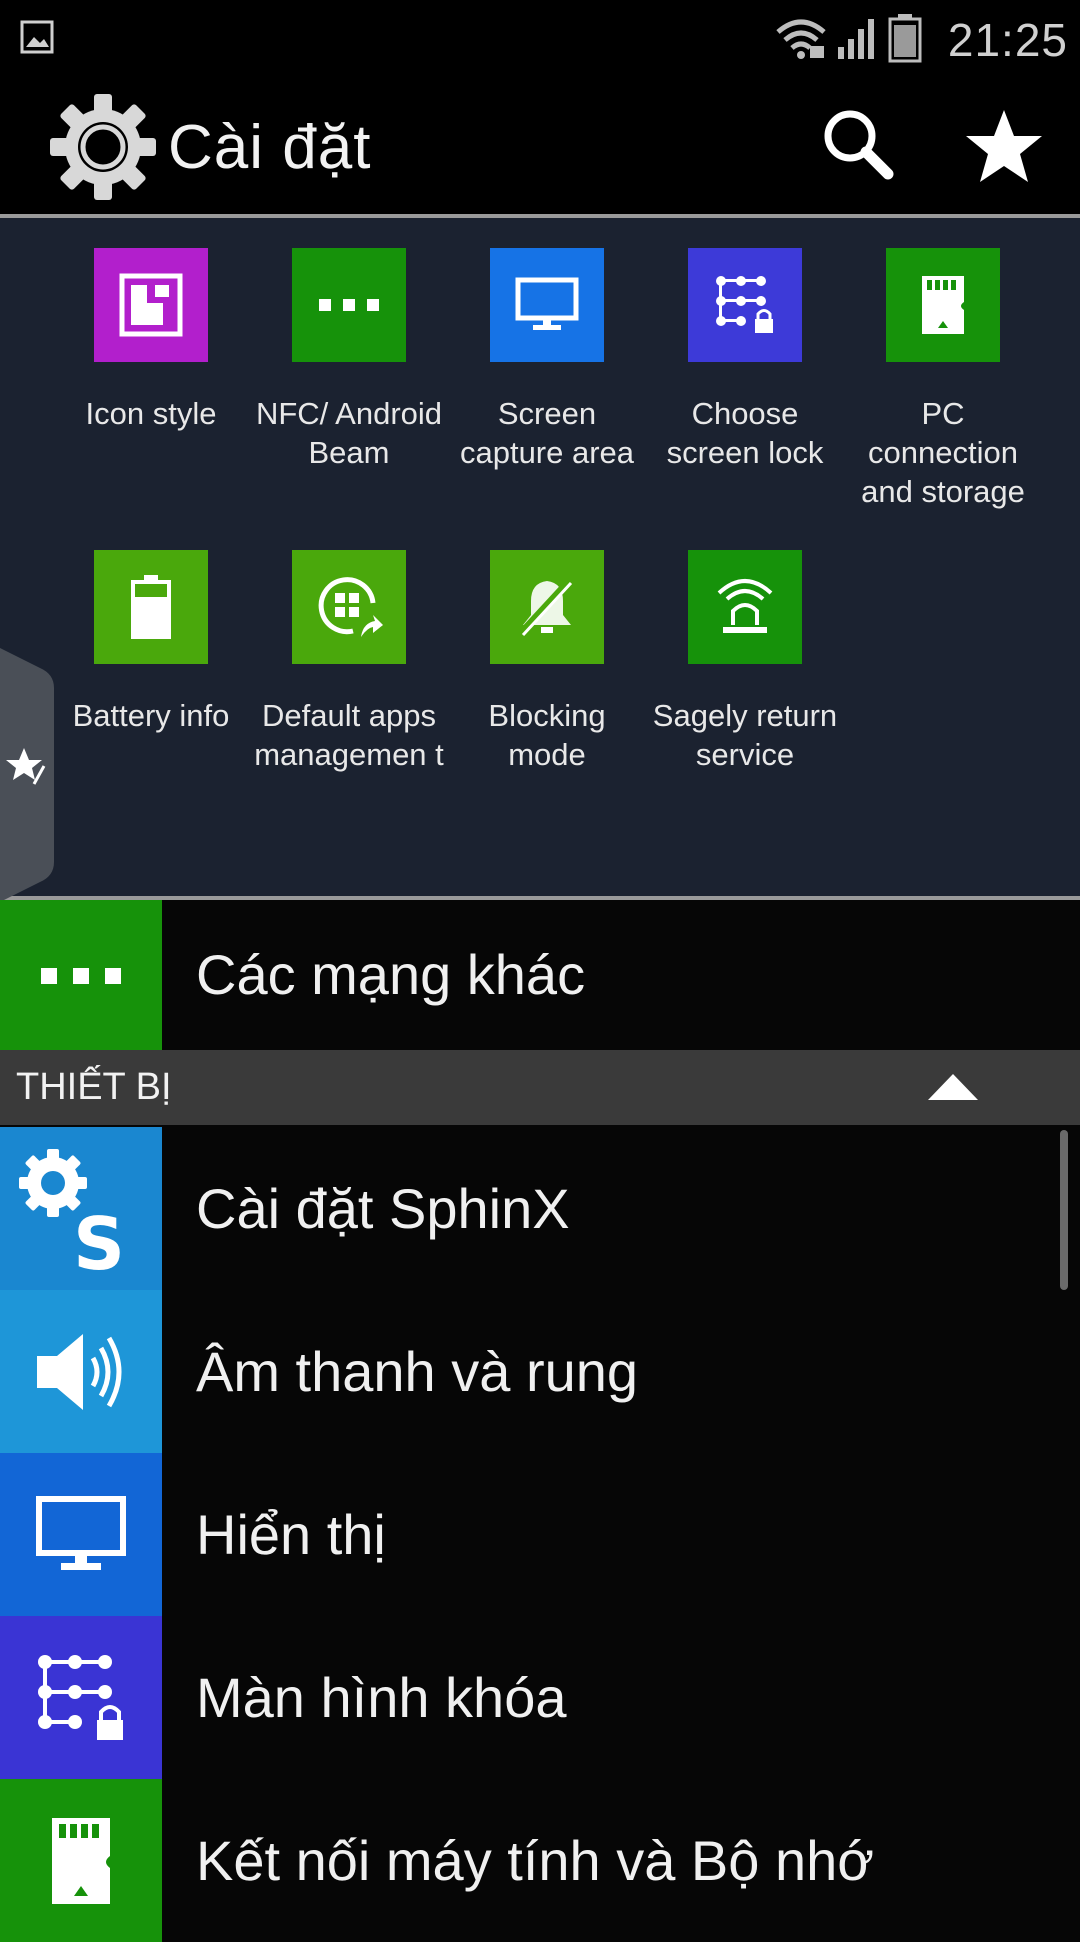  What do you see at coordinates (540, 1209) in the screenshot?
I see `list-item-sphinx-settings: S Cài đặt SphinX` at bounding box center [540, 1209].